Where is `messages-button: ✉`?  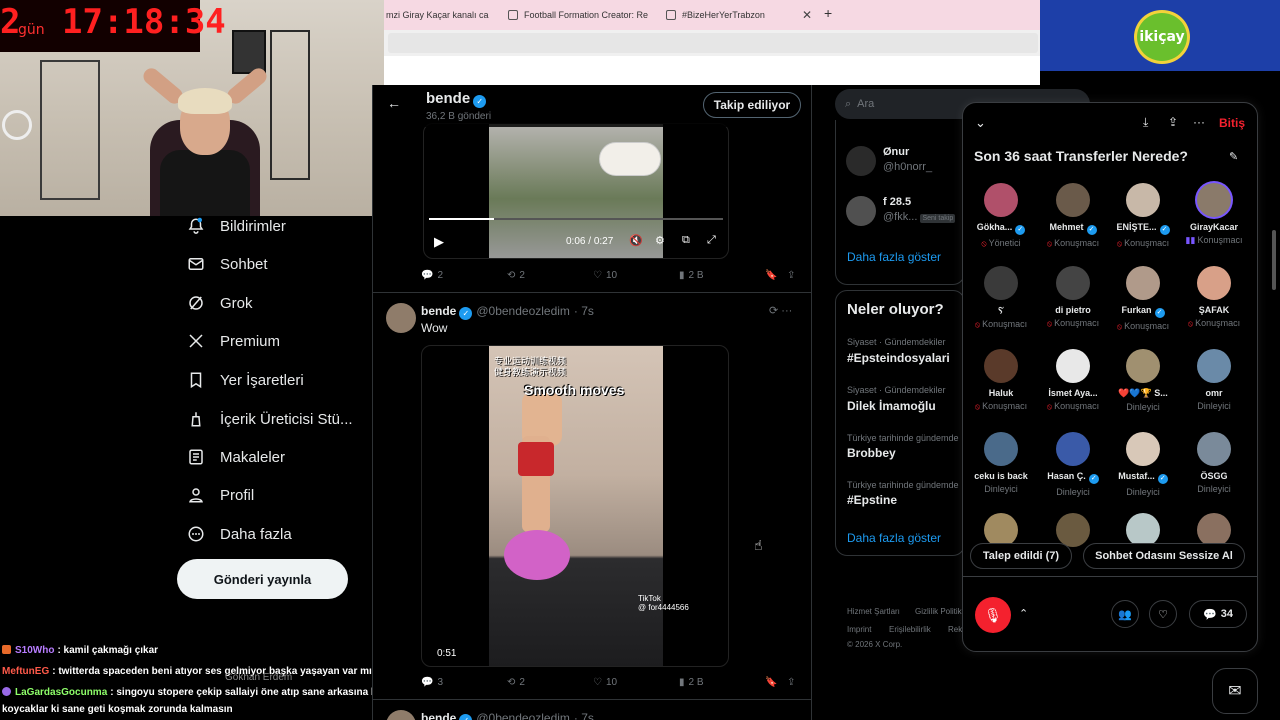 messages-button: ✉ is located at coordinates (1235, 691).